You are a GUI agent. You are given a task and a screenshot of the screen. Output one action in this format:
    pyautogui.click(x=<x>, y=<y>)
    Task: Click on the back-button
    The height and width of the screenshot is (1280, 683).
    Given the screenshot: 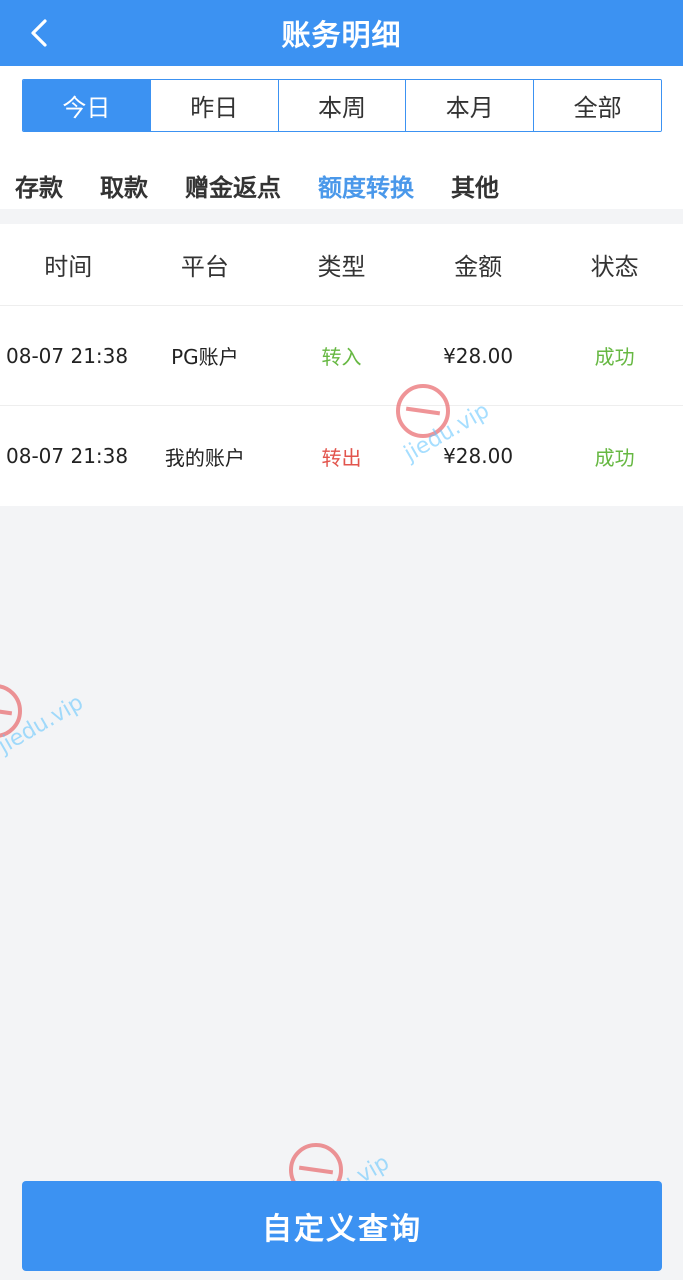 What is the action you would take?
    pyautogui.click(x=39, y=33)
    